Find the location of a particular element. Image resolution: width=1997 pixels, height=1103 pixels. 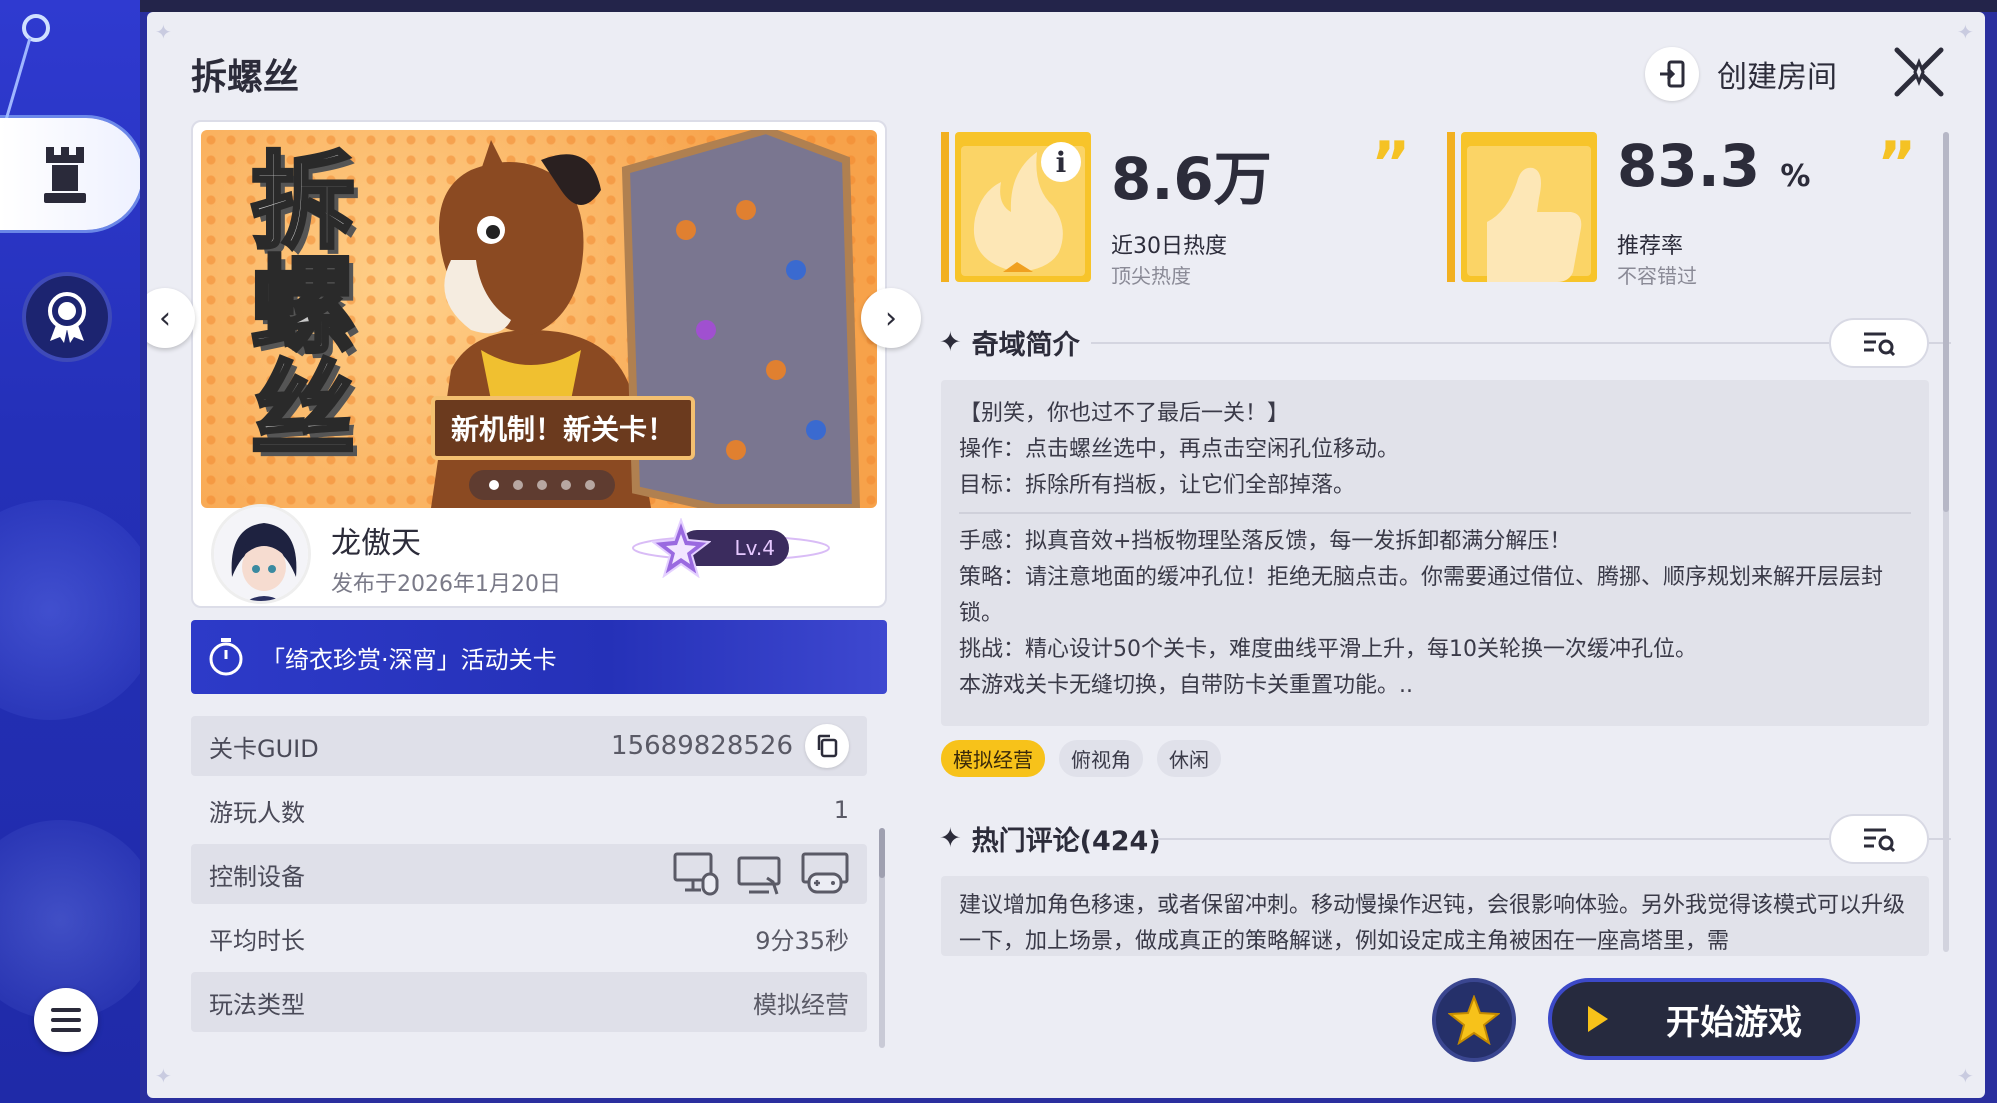

duration-value: 9分35秒 is located at coordinates (802, 940).